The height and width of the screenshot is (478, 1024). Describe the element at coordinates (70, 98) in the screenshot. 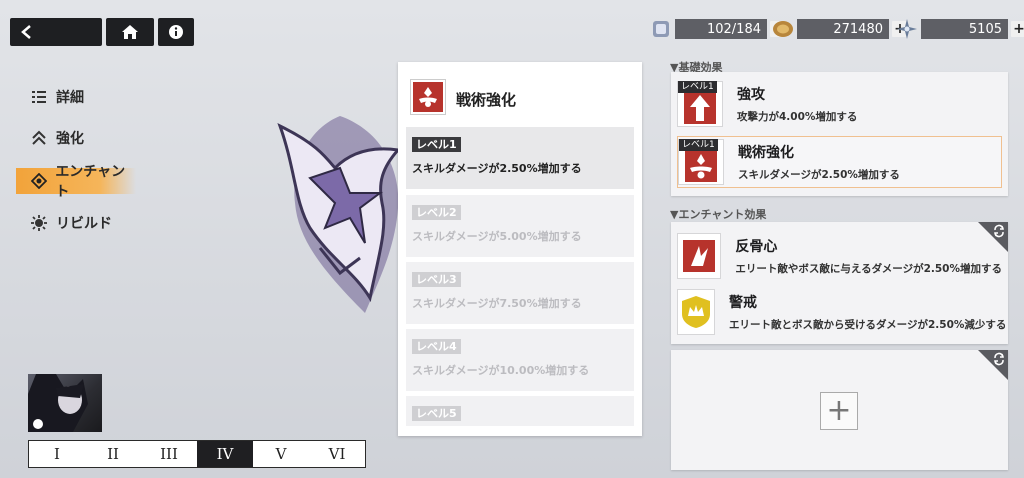

I see `nav-details-label: 詳細` at that location.